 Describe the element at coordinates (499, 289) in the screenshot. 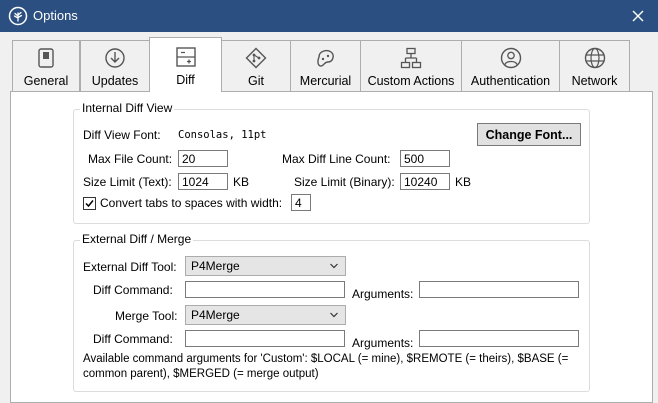

I see `diff-arguments-field` at that location.